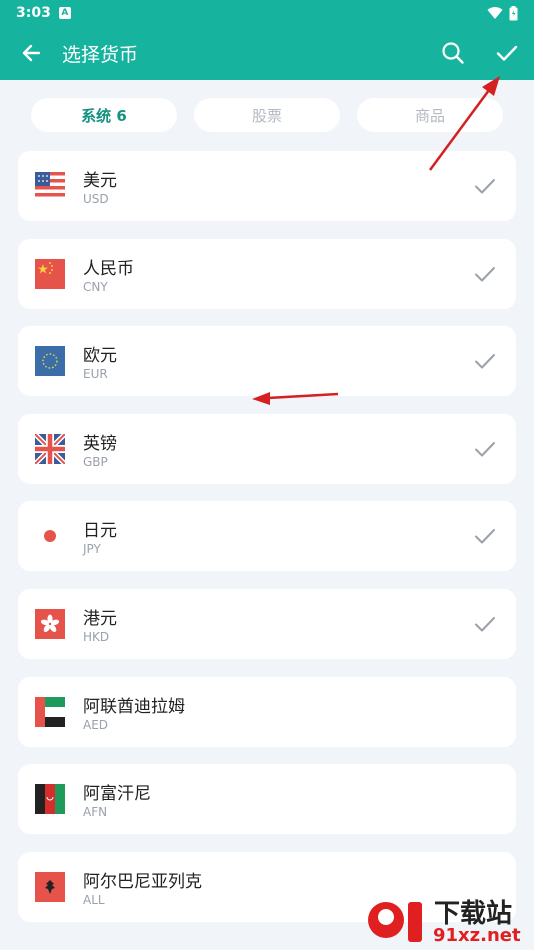 The width and height of the screenshot is (534, 950). Describe the element at coordinates (95, 374) in the screenshot. I see `currency-code: EUR` at that location.